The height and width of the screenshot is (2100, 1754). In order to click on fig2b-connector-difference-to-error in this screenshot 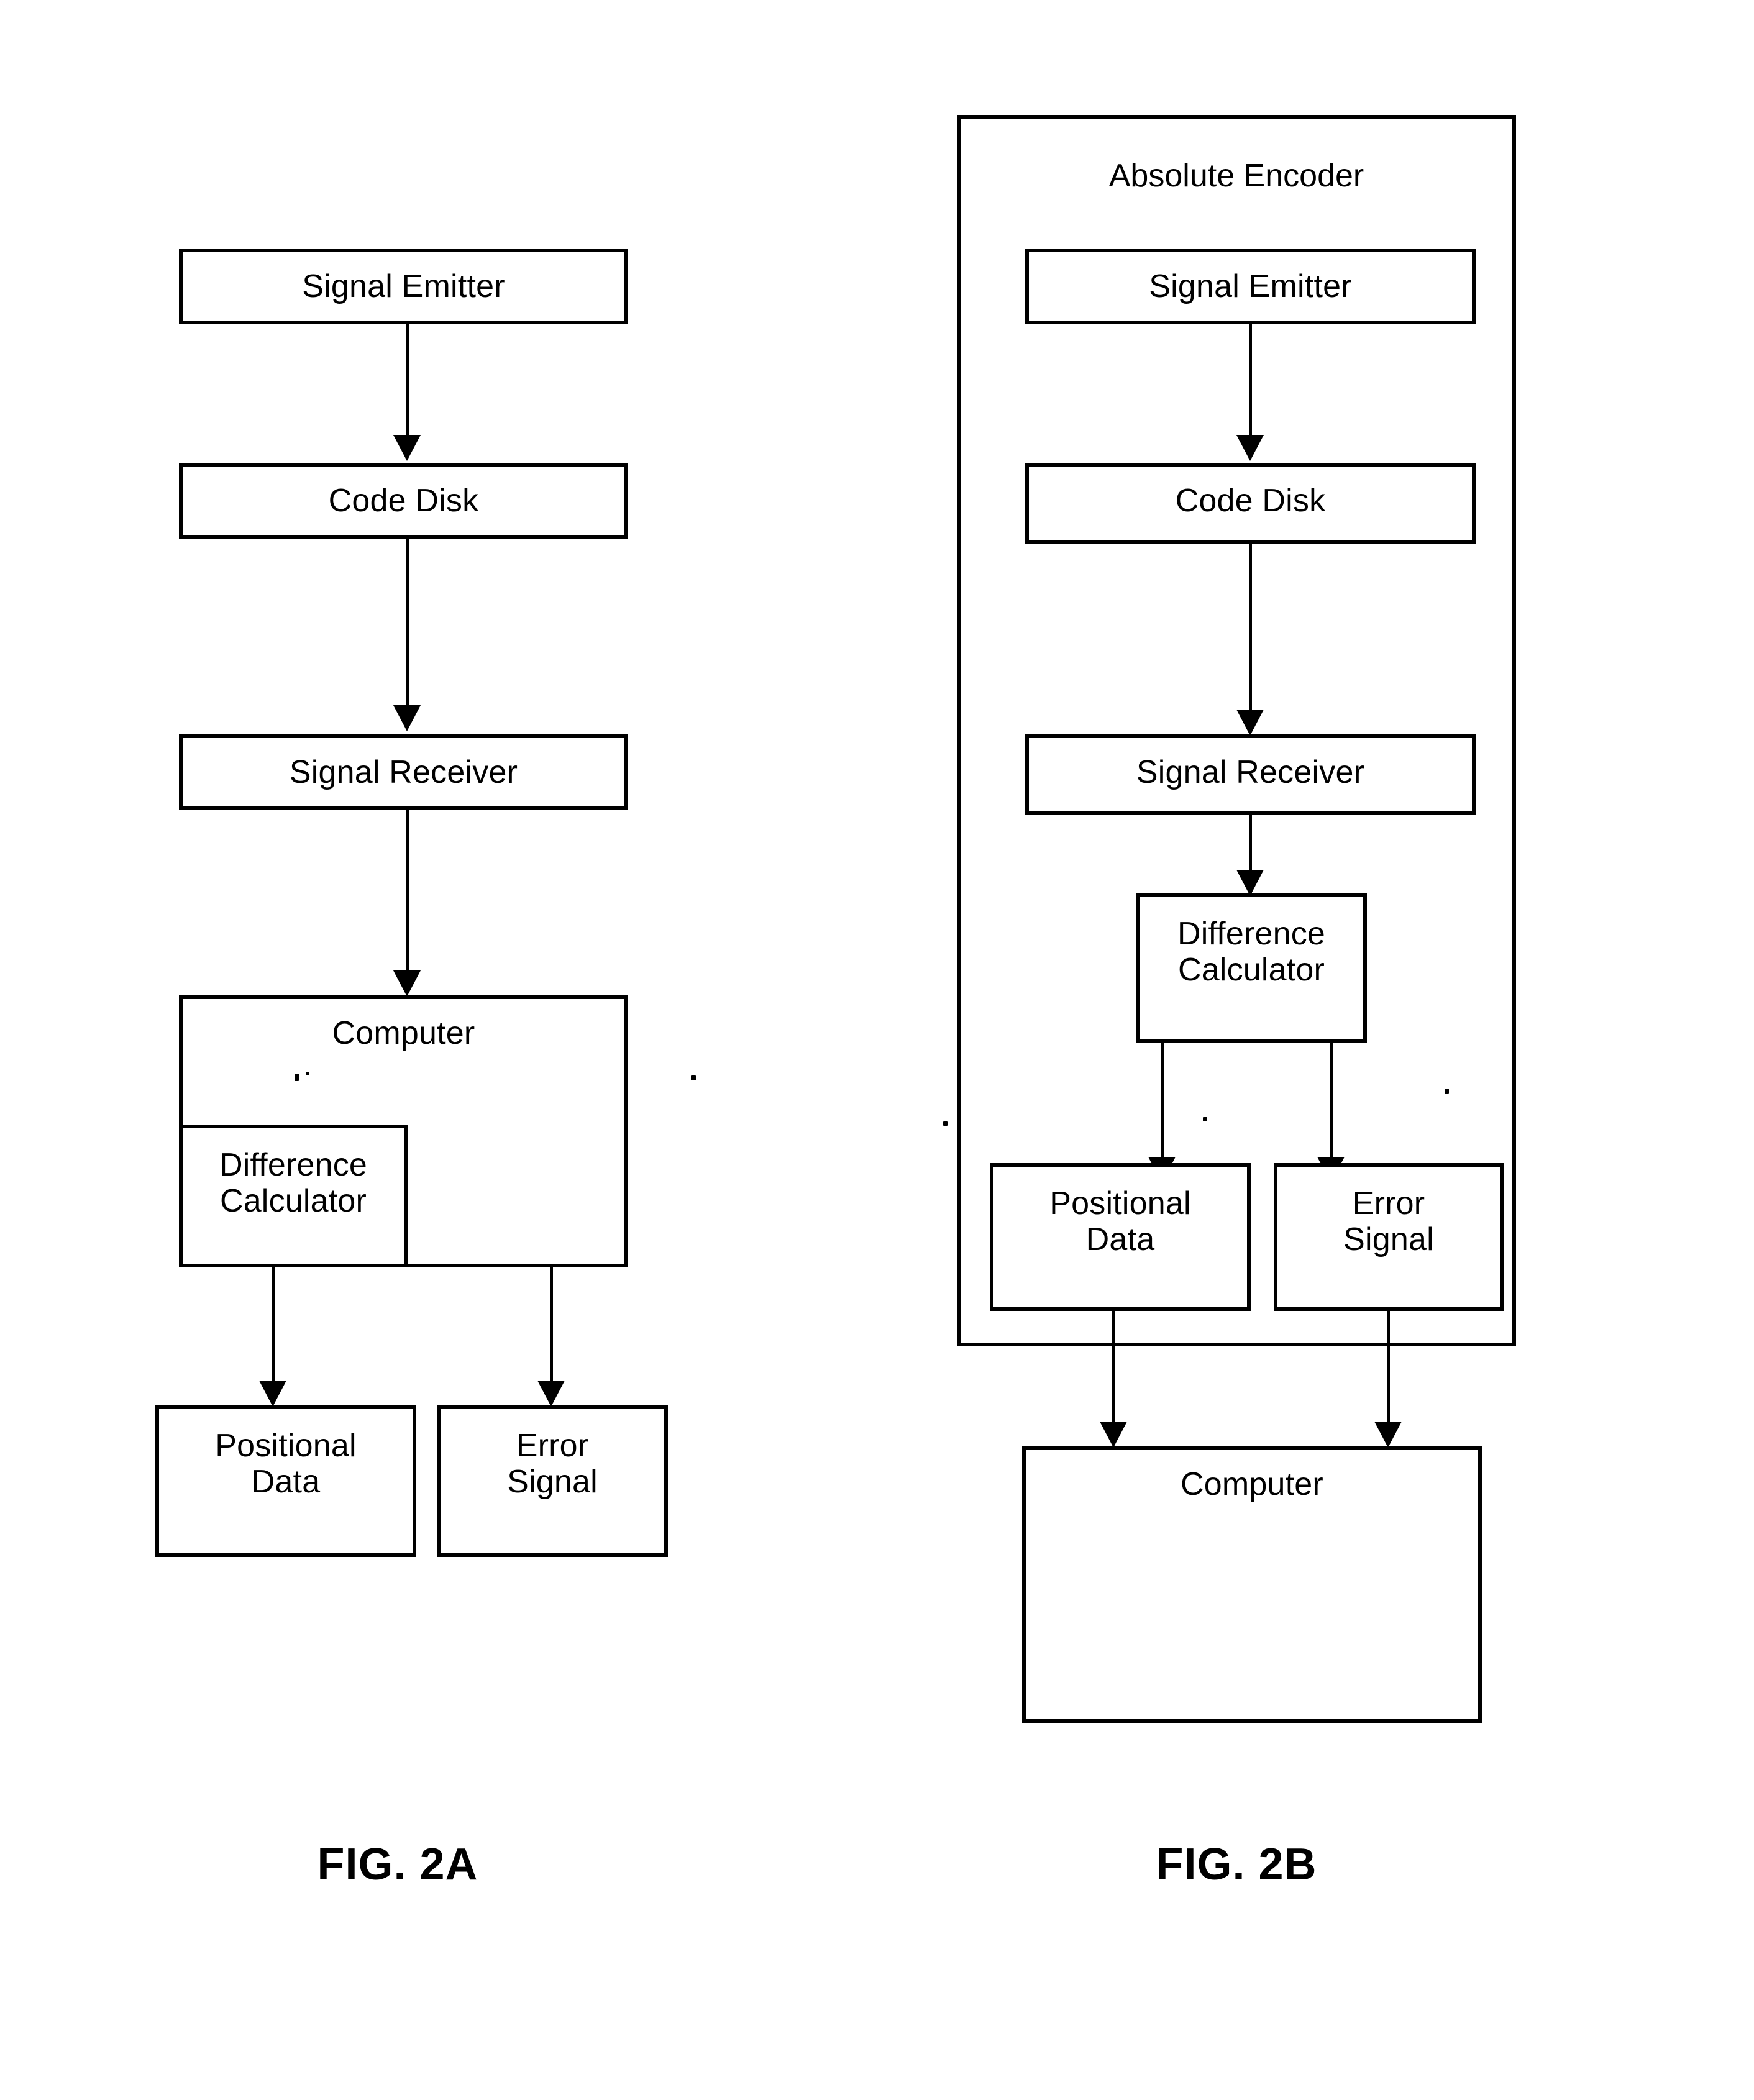, I will do `click(1331, 1104)`.